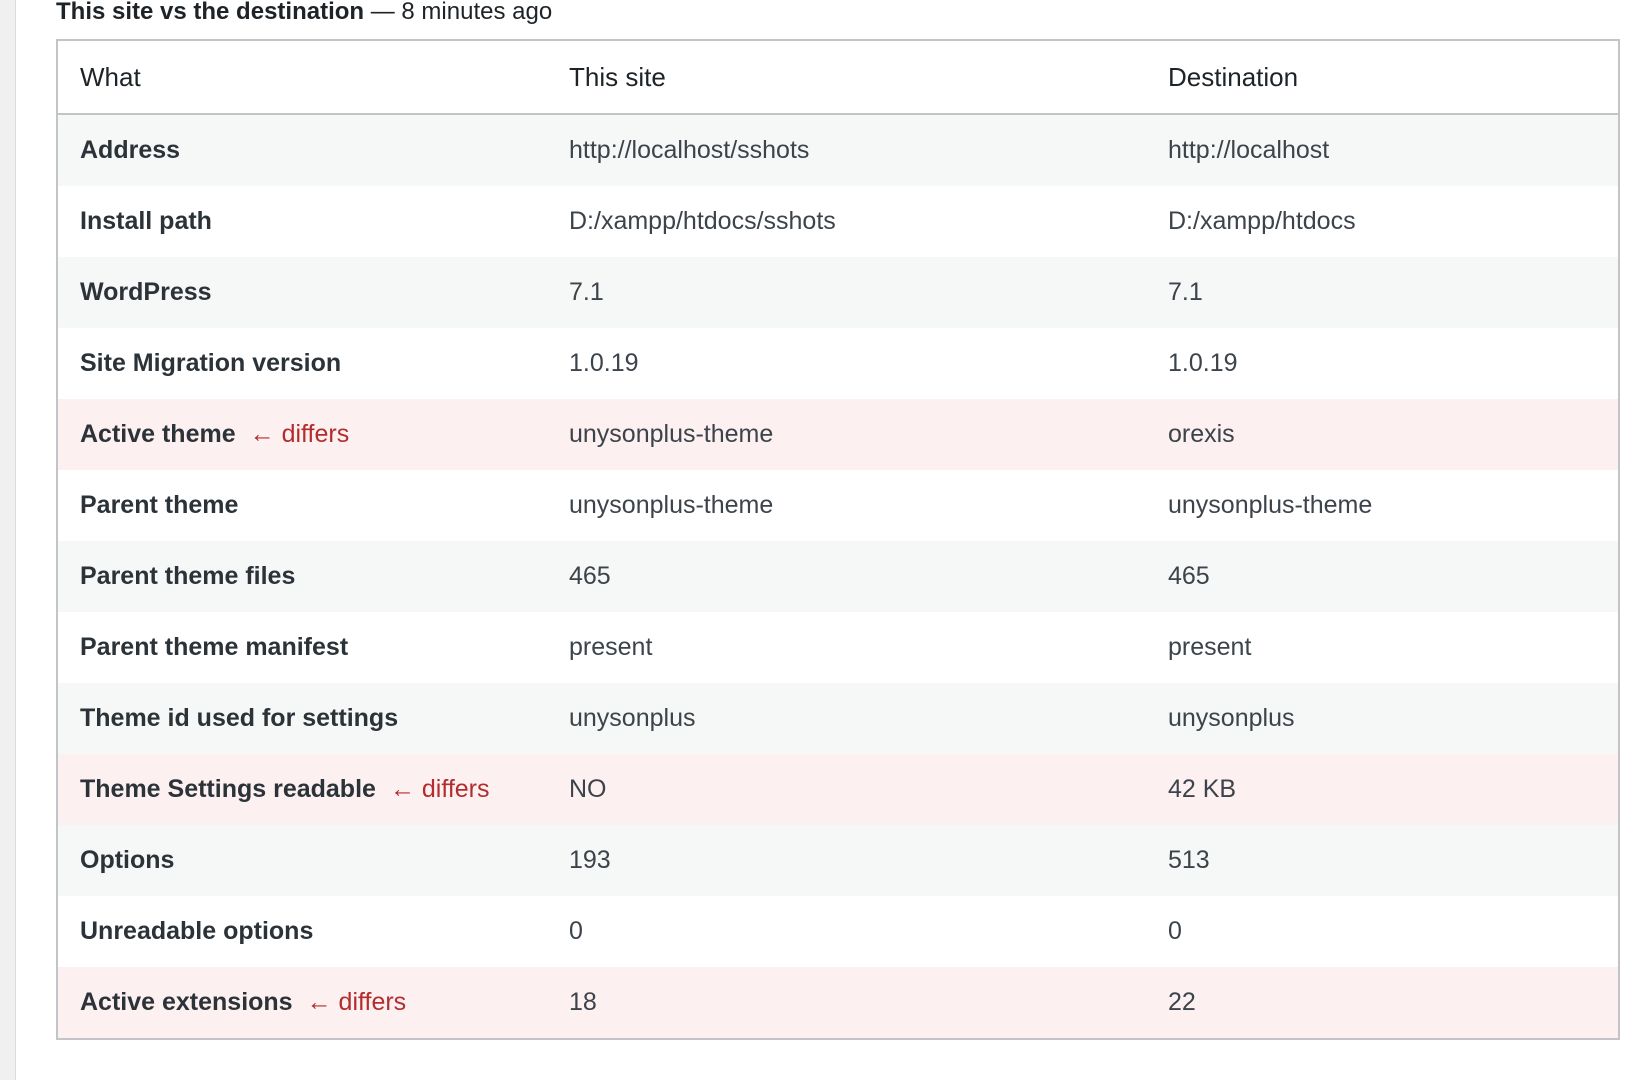 This screenshot has height=1080, width=1640. I want to click on cell-destination: orexis, so click(1382, 434).